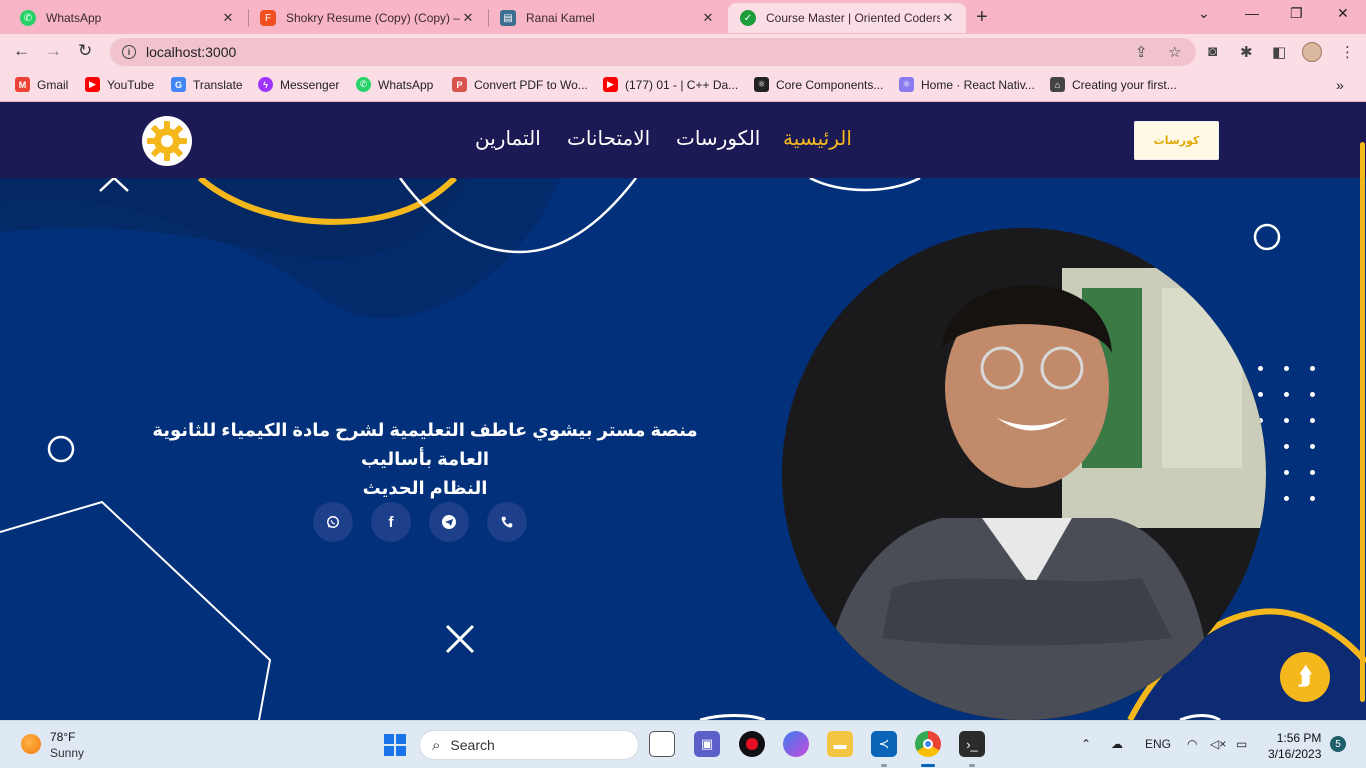 Image resolution: width=1366 pixels, height=768 pixels. What do you see at coordinates (1218, 744) in the screenshot?
I see `volume-muted-icon: ◁×` at bounding box center [1218, 744].